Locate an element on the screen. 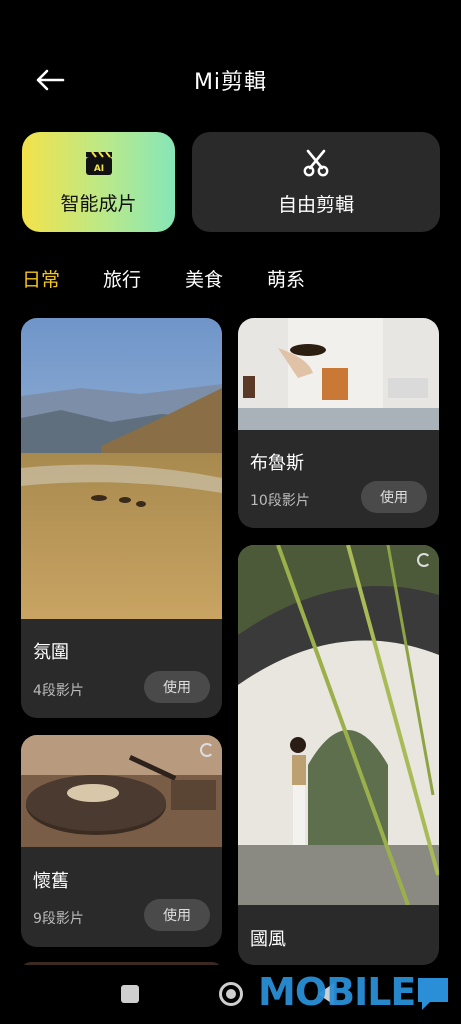 This screenshot has width=461, height=1024. template-name: 布魯斯 is located at coordinates (277, 463).